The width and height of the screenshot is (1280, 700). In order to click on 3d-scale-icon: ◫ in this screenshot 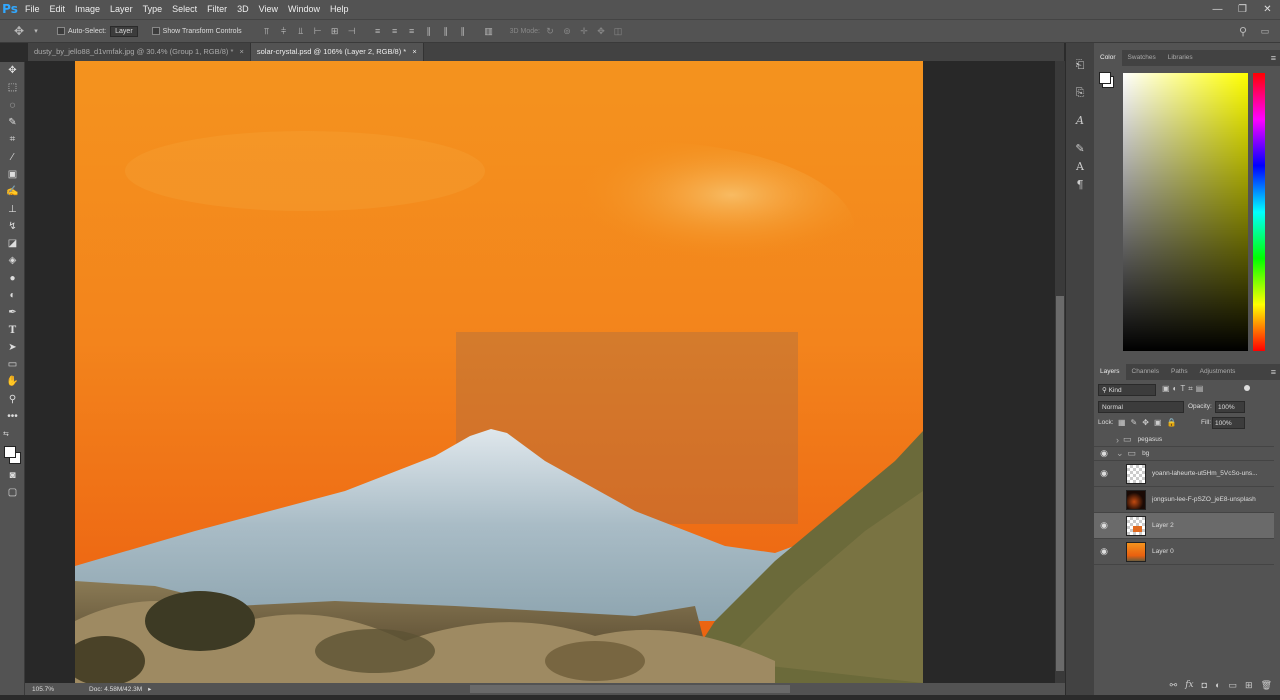, I will do `click(618, 31)`.